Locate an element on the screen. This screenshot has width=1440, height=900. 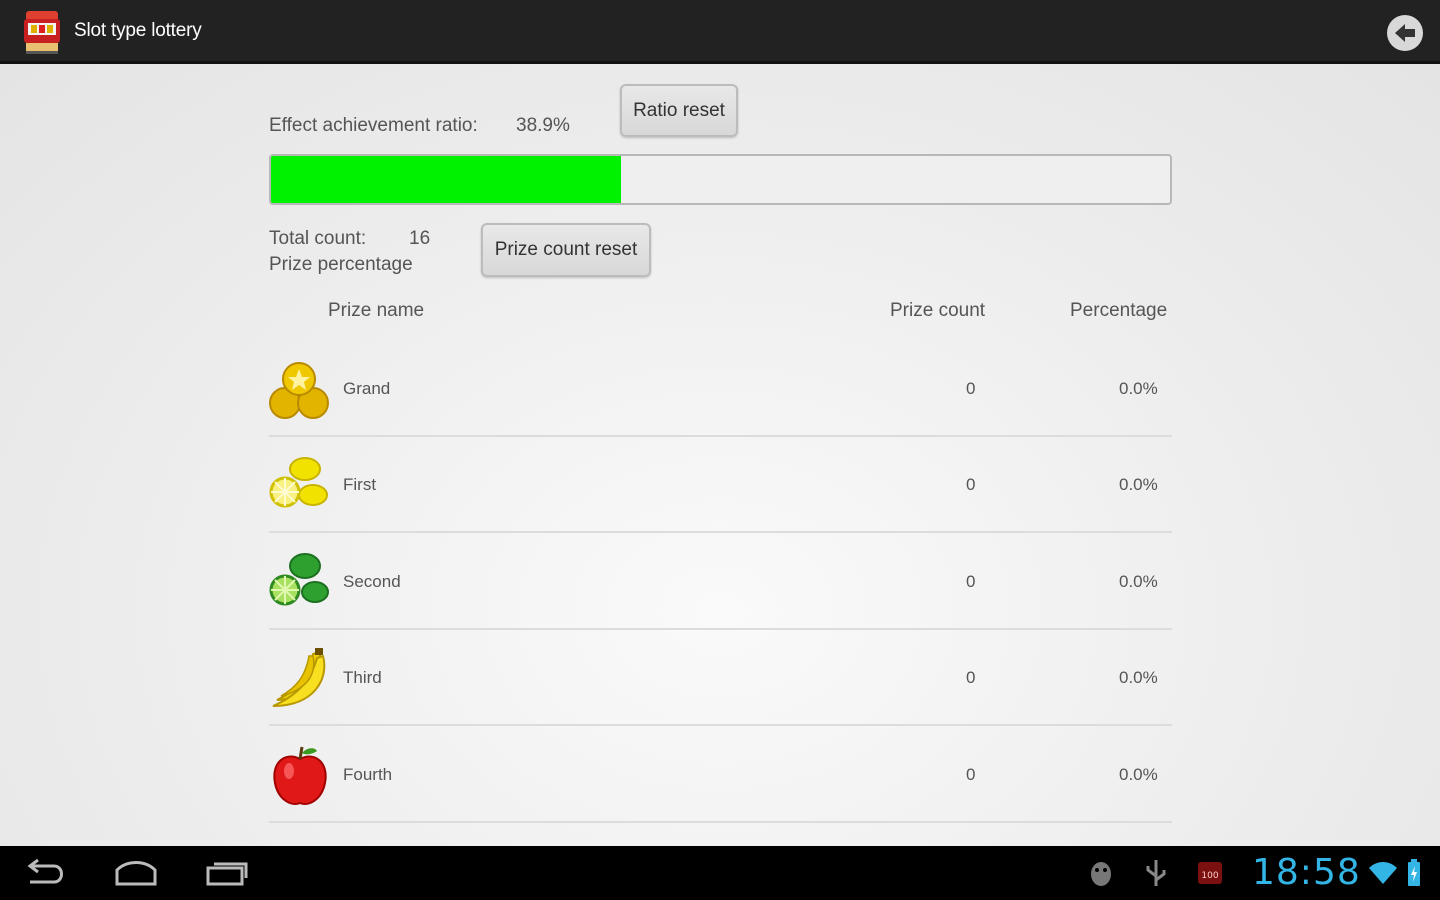
slot-machine-icon is located at coordinates (42, 31).